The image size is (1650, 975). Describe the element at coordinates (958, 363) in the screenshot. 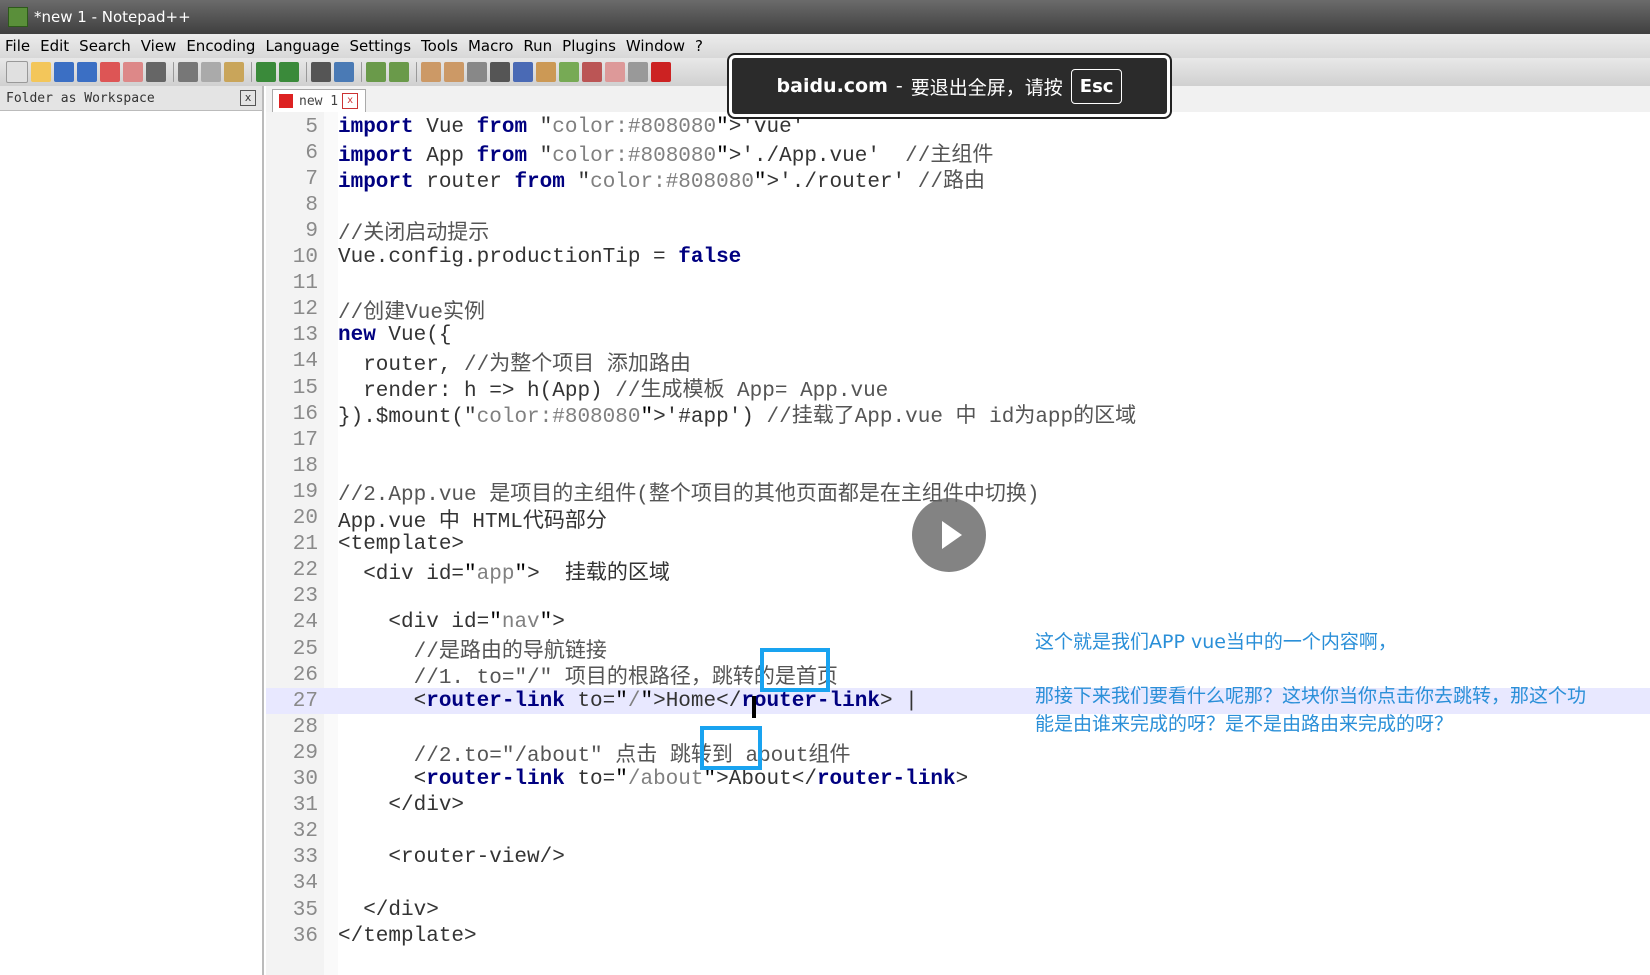

I see `code-line: 14 router, //为整个项目 添加路由` at that location.